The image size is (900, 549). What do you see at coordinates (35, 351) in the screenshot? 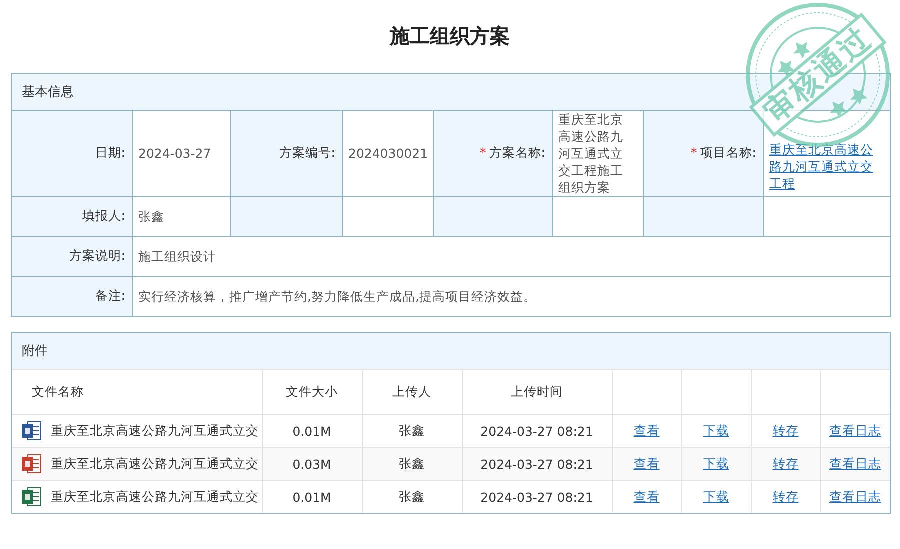
I see `section-title: 附件` at bounding box center [35, 351].